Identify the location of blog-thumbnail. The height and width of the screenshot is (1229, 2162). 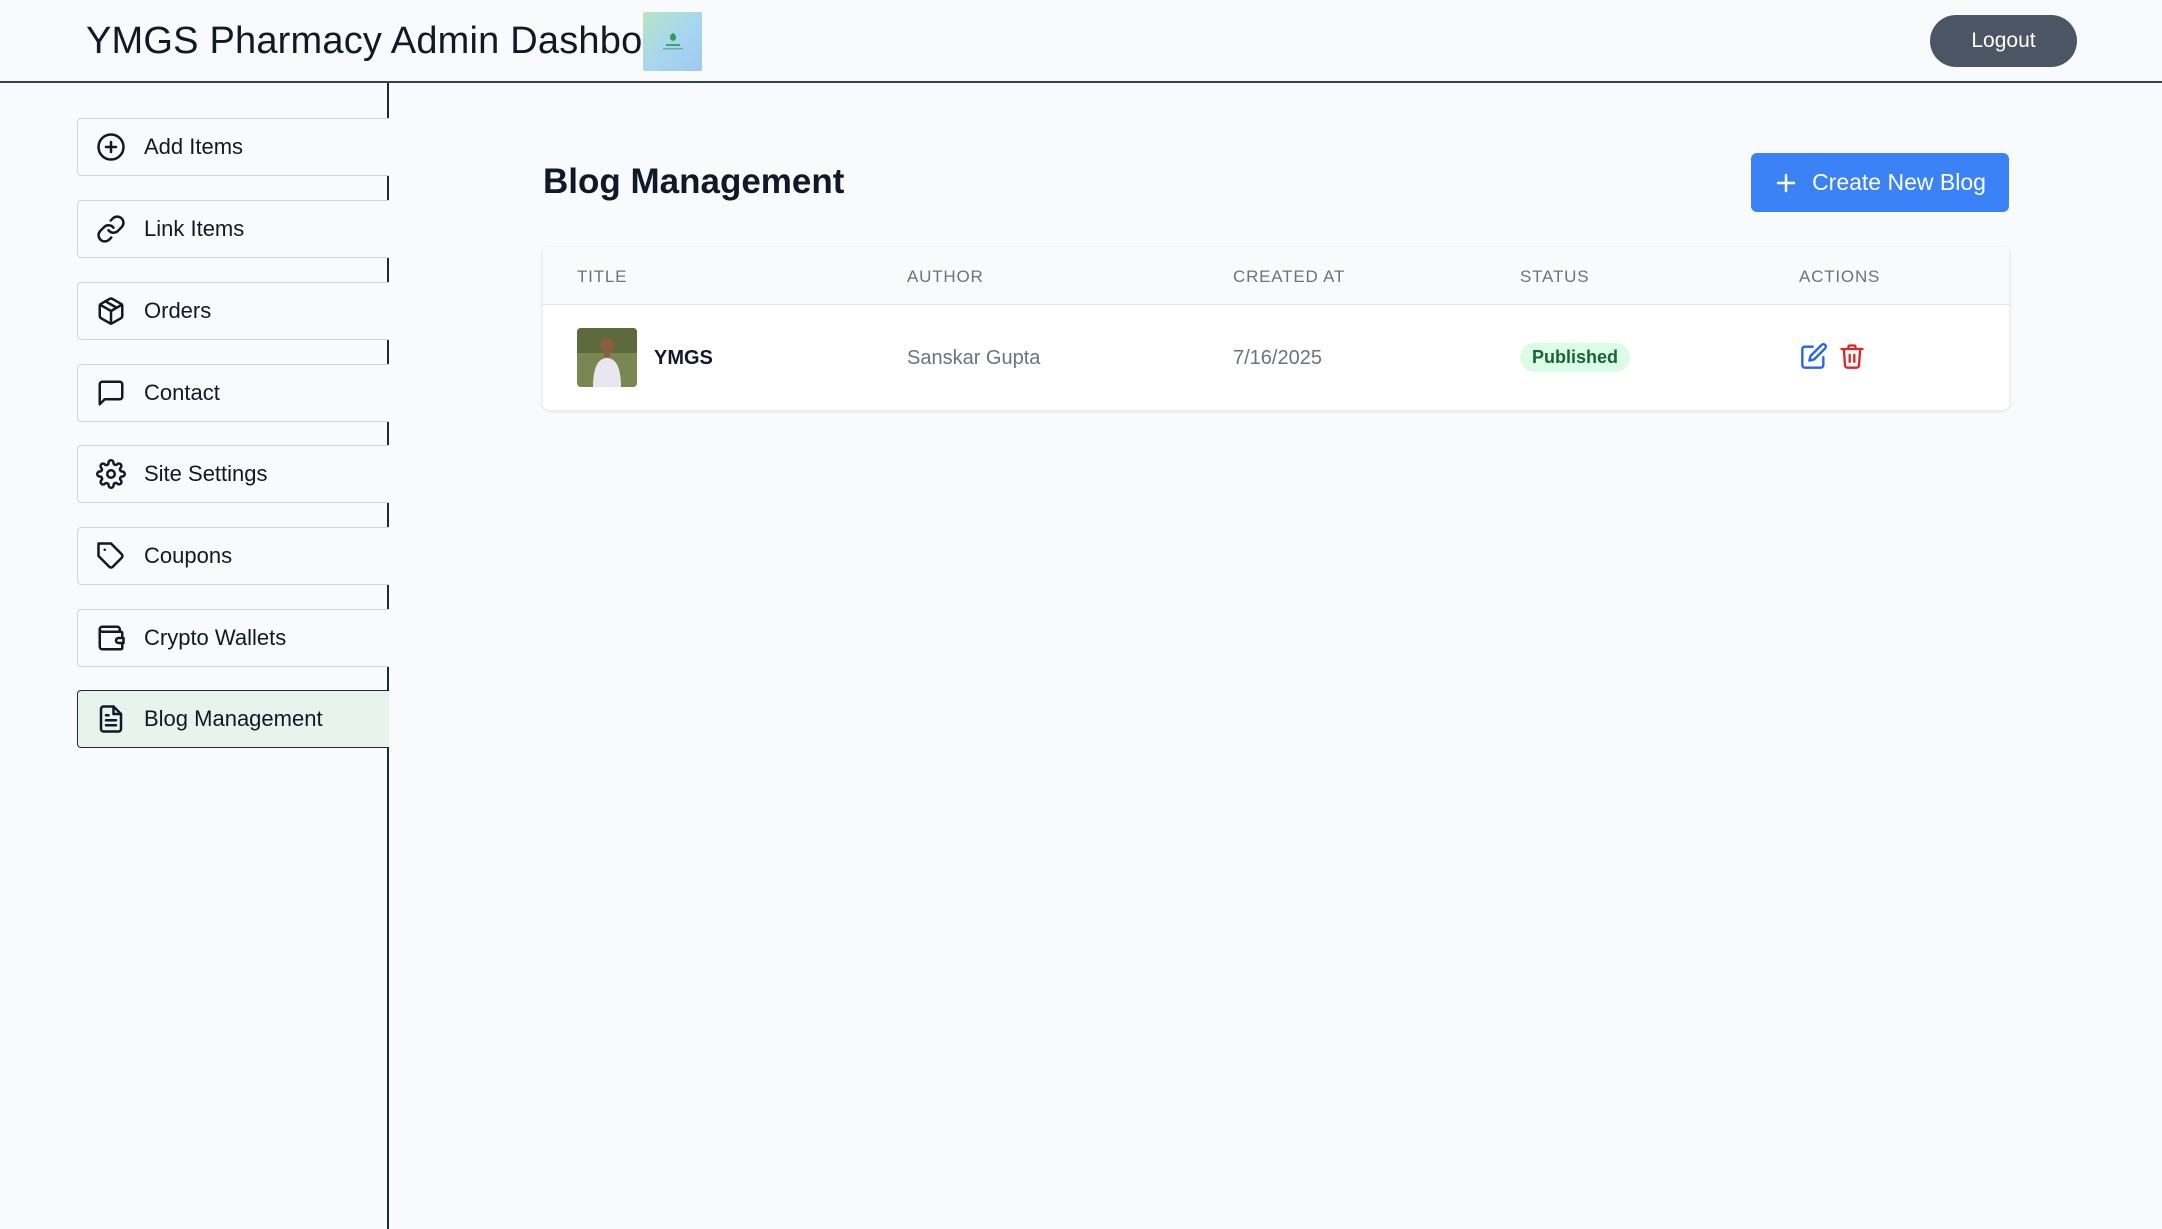
(607, 357).